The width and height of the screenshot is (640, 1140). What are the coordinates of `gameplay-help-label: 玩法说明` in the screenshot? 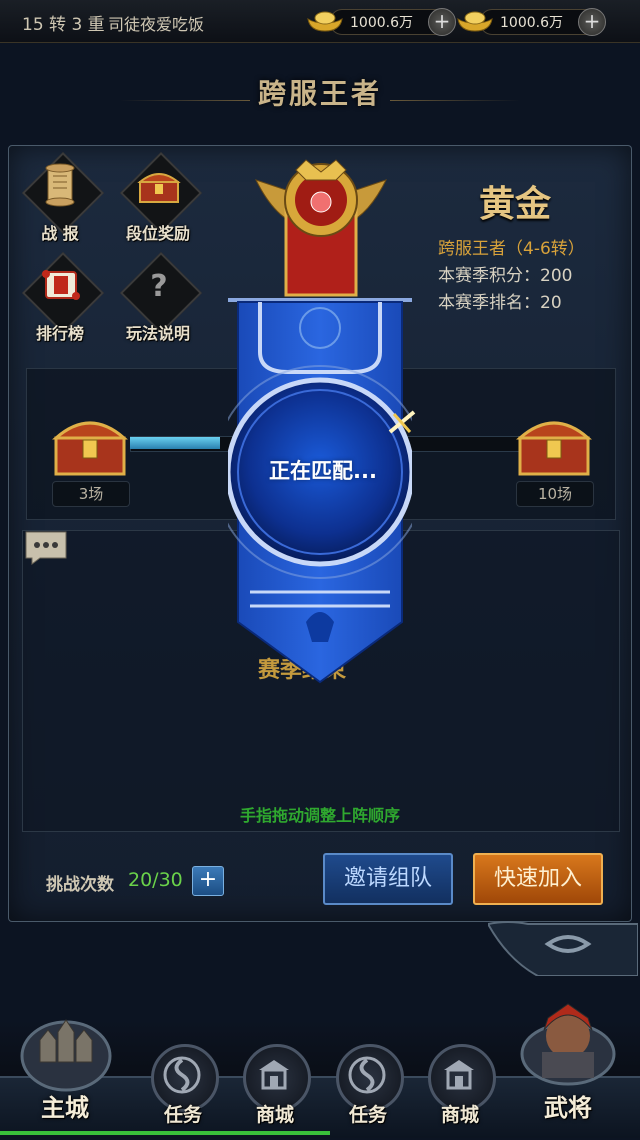 It's located at (157, 333).